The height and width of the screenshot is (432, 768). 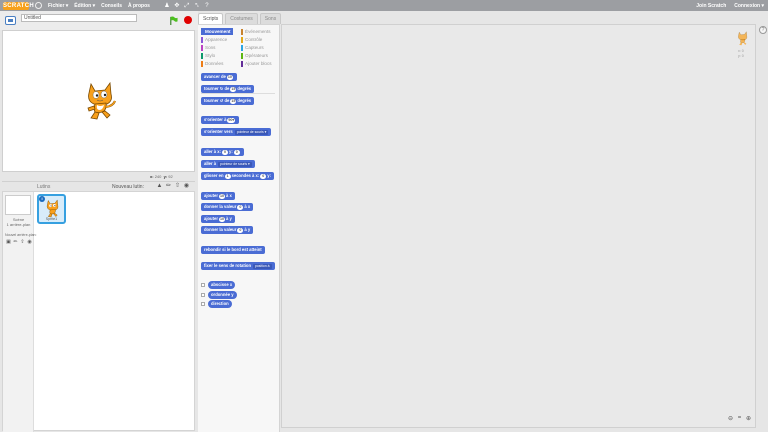 I want to click on block-turn-left: tourner ↺ de 15 degrés, so click(x=228, y=101).